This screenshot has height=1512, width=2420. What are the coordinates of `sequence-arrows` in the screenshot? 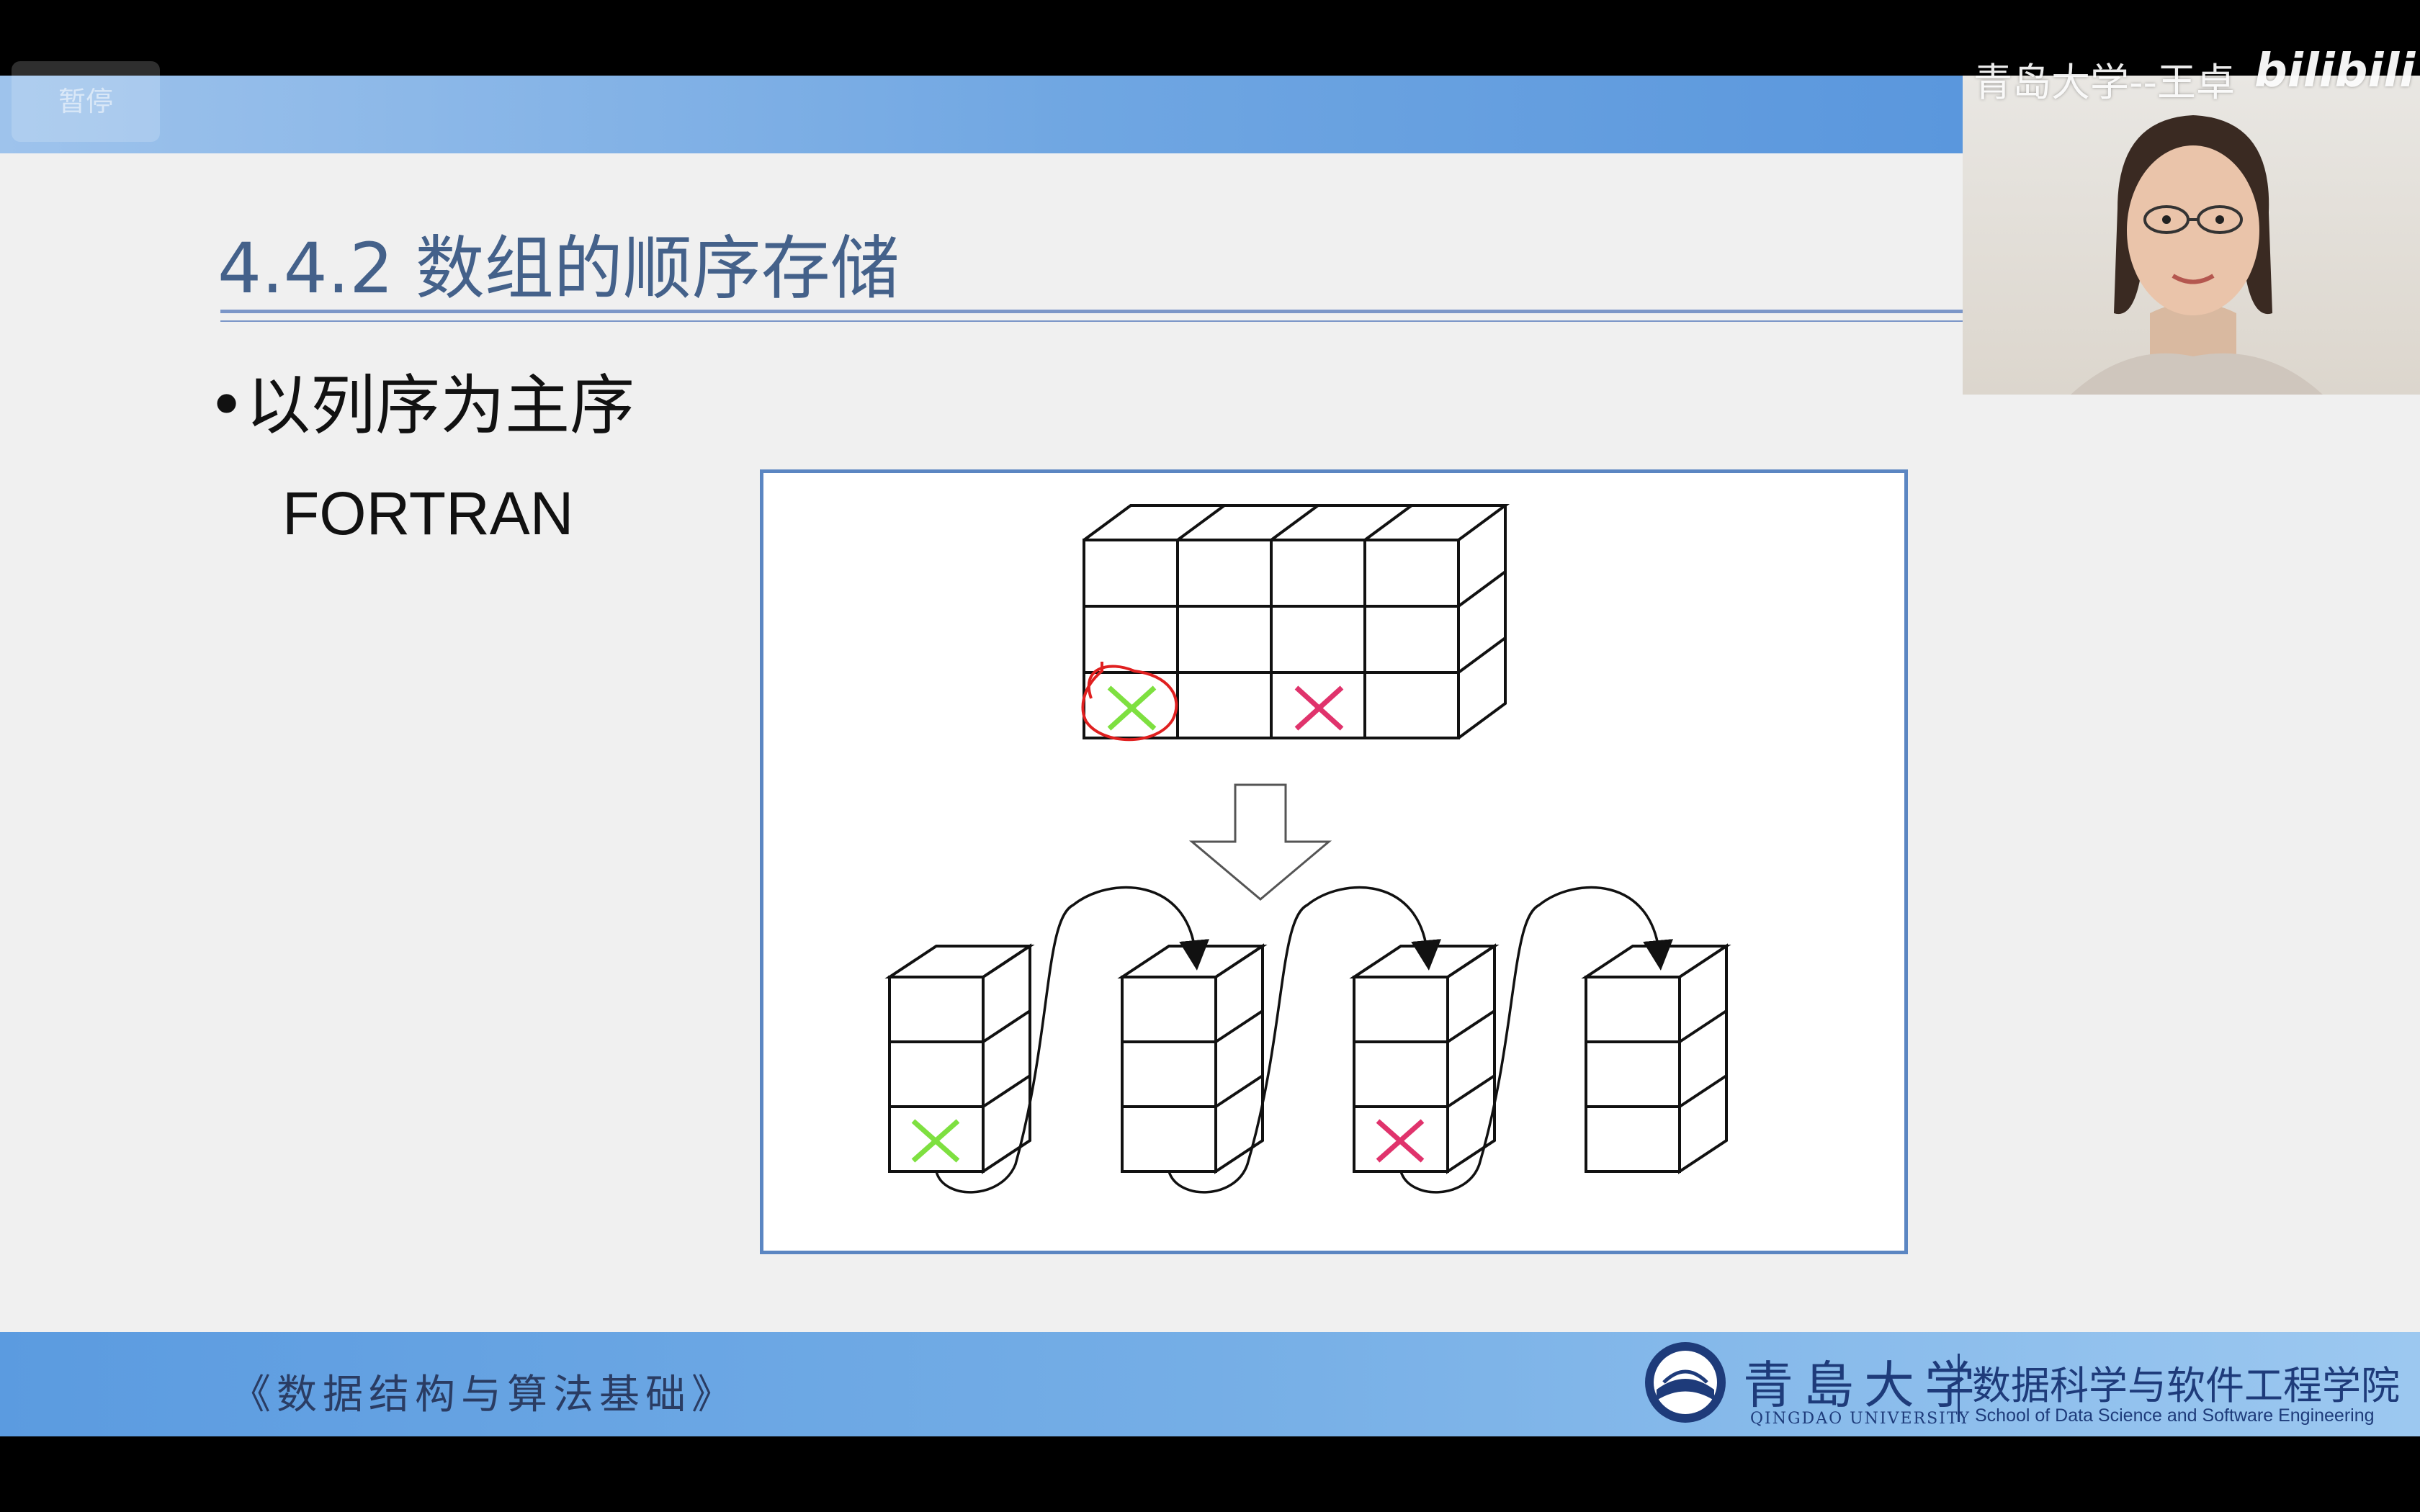 It's located at (1304, 1040).